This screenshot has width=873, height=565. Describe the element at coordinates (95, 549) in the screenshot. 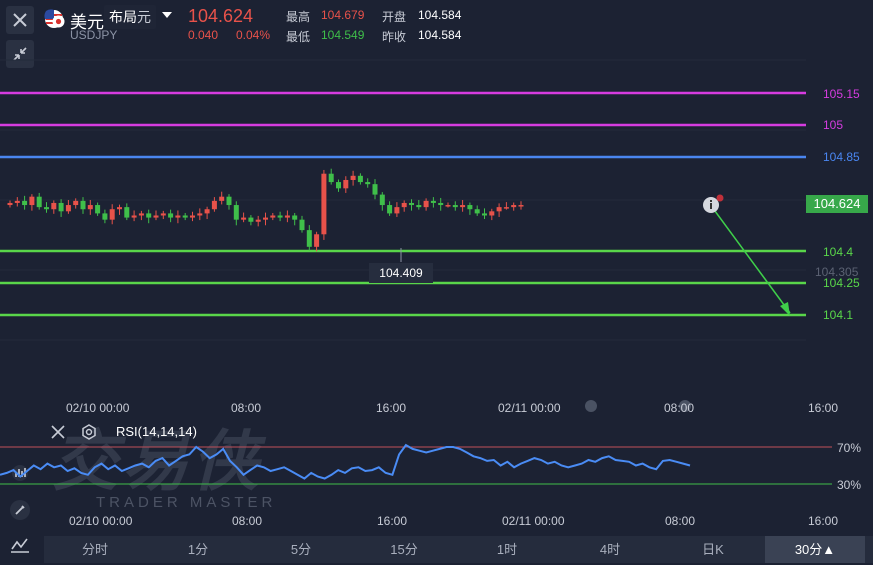

I see `tab-timeframe: 分时` at that location.